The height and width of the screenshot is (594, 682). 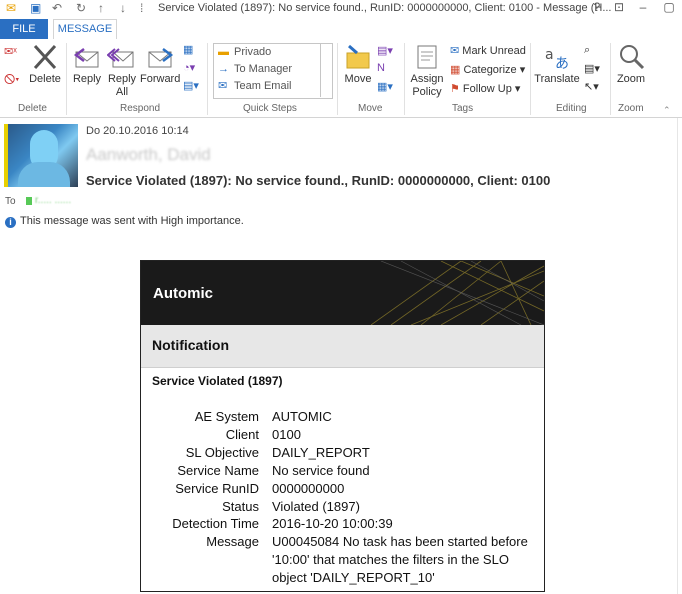 I want to click on move-icon, so click(x=358, y=56).